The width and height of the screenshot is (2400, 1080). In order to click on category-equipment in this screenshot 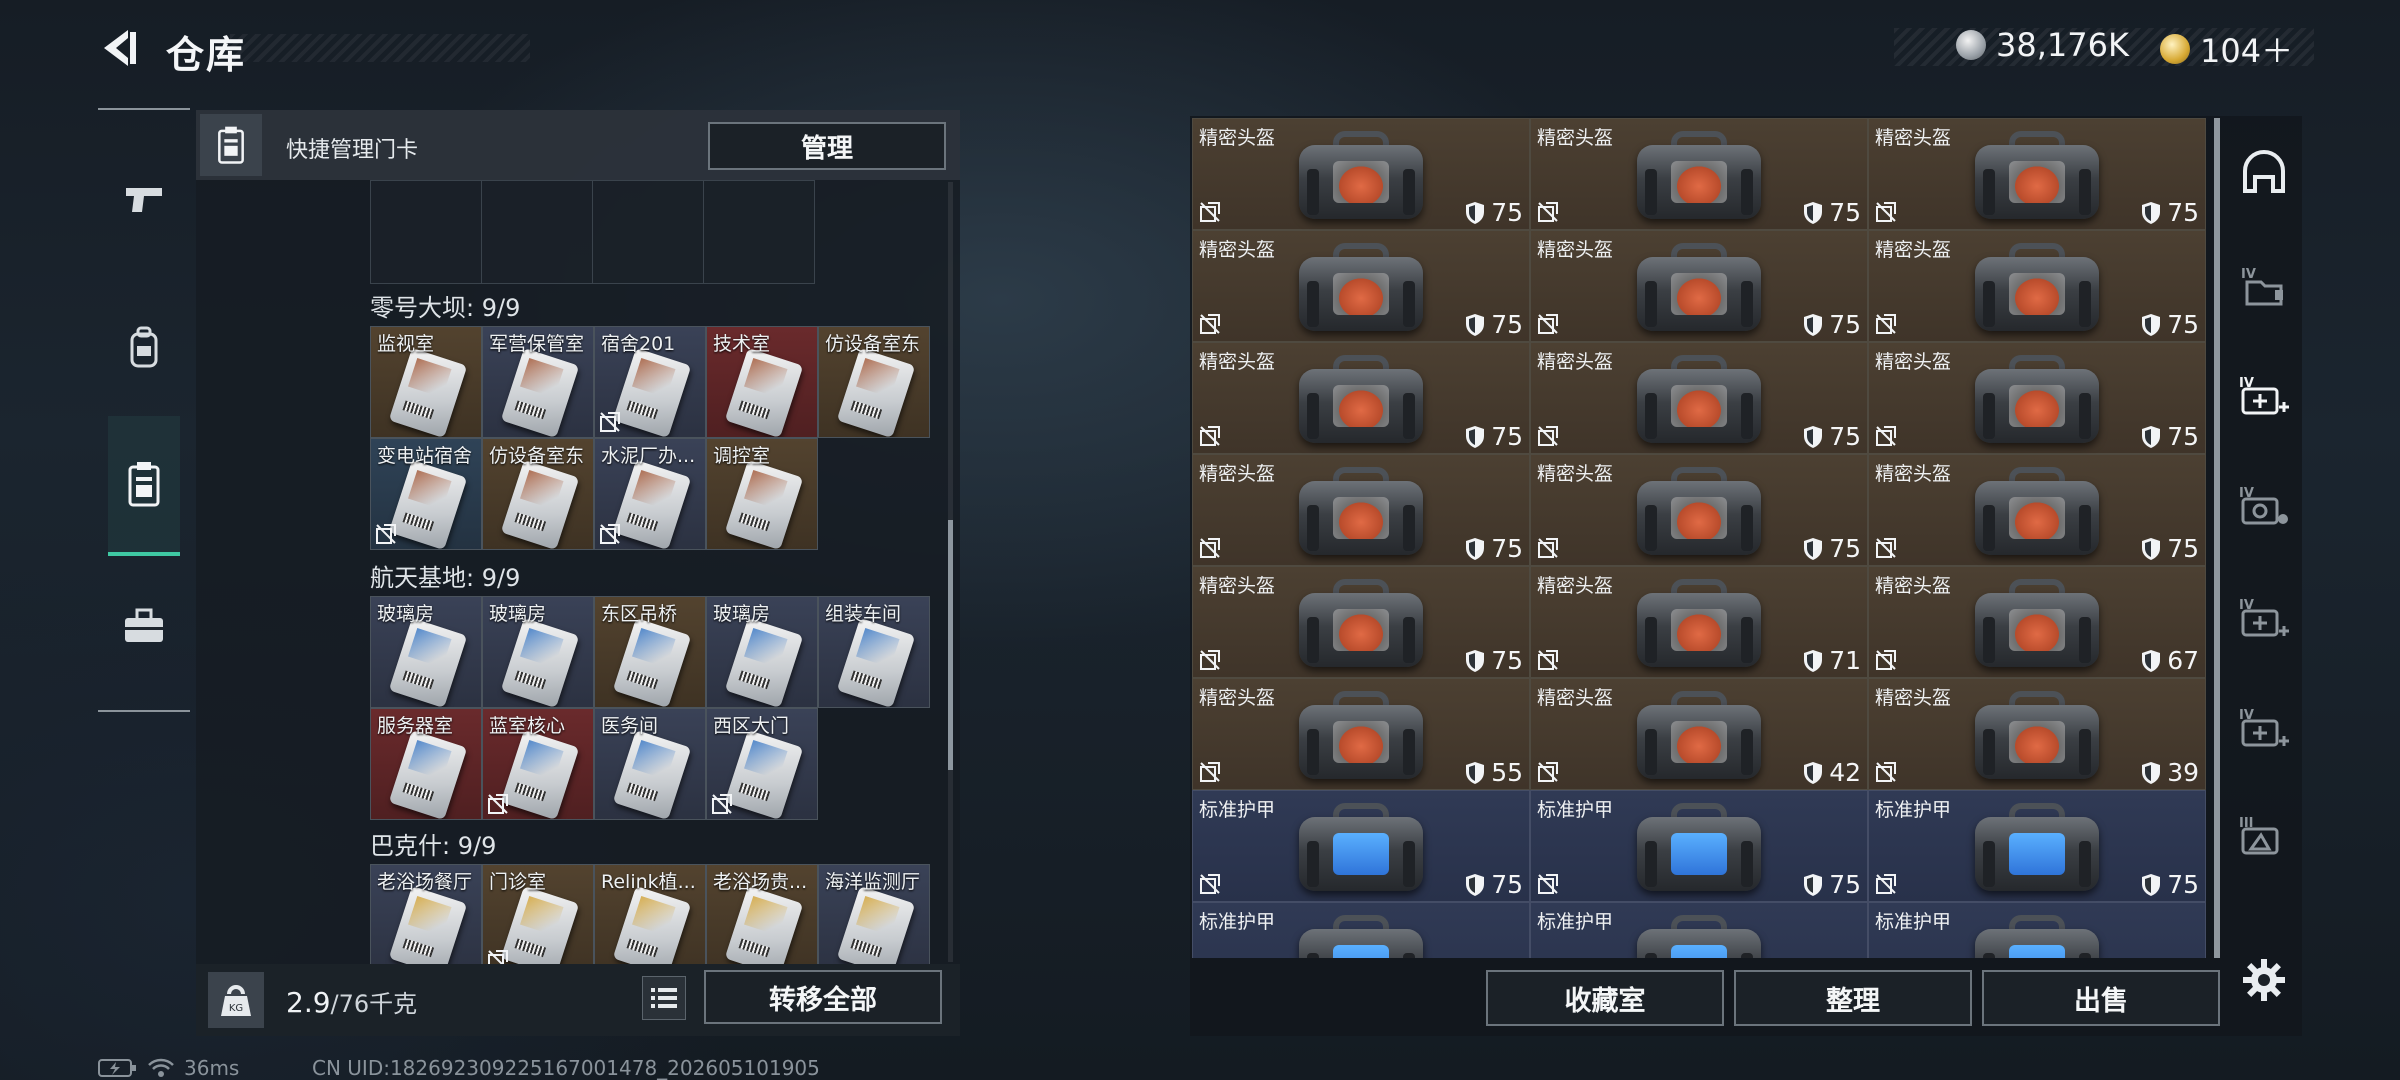, I will do `click(144, 348)`.